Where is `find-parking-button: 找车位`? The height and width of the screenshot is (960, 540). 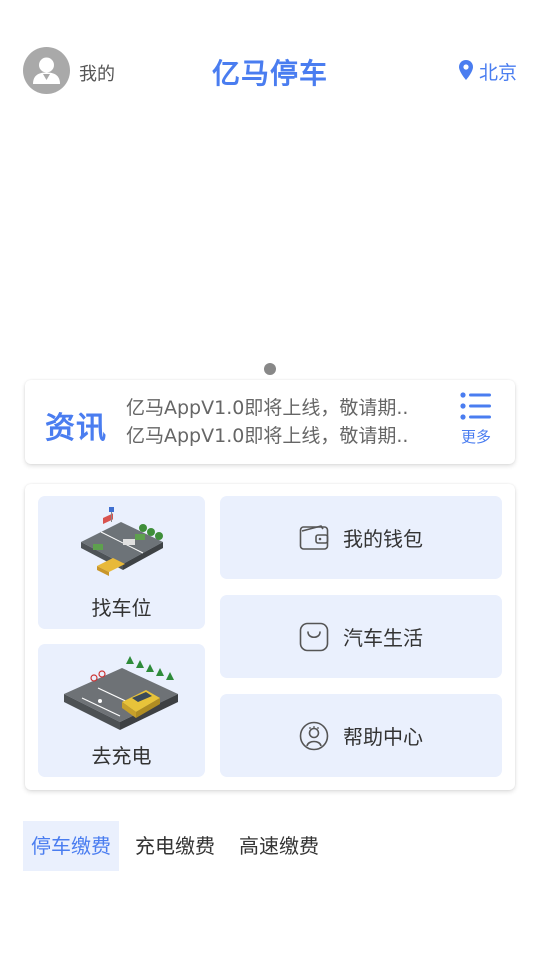 find-parking-button: 找车位 is located at coordinates (121, 562).